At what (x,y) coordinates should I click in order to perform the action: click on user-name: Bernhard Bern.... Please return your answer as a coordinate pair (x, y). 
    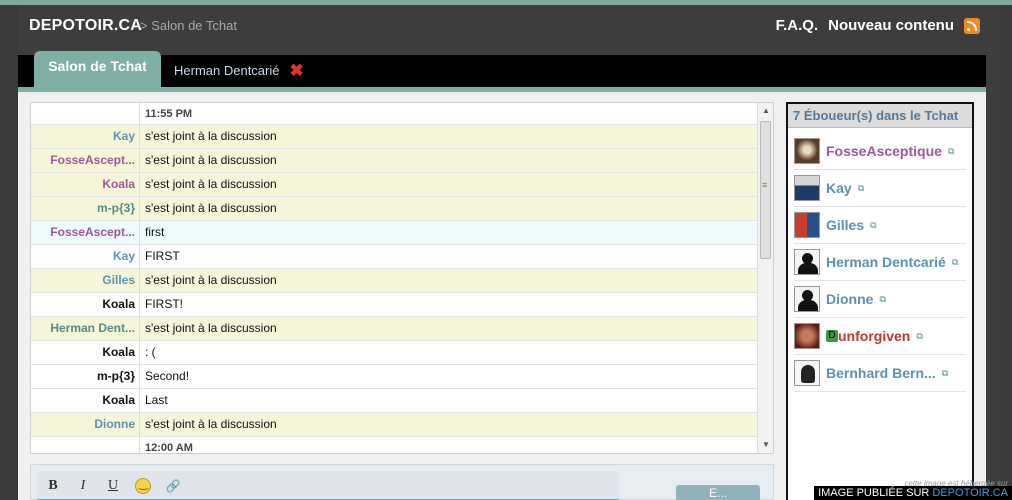
    Looking at the image, I should click on (881, 373).